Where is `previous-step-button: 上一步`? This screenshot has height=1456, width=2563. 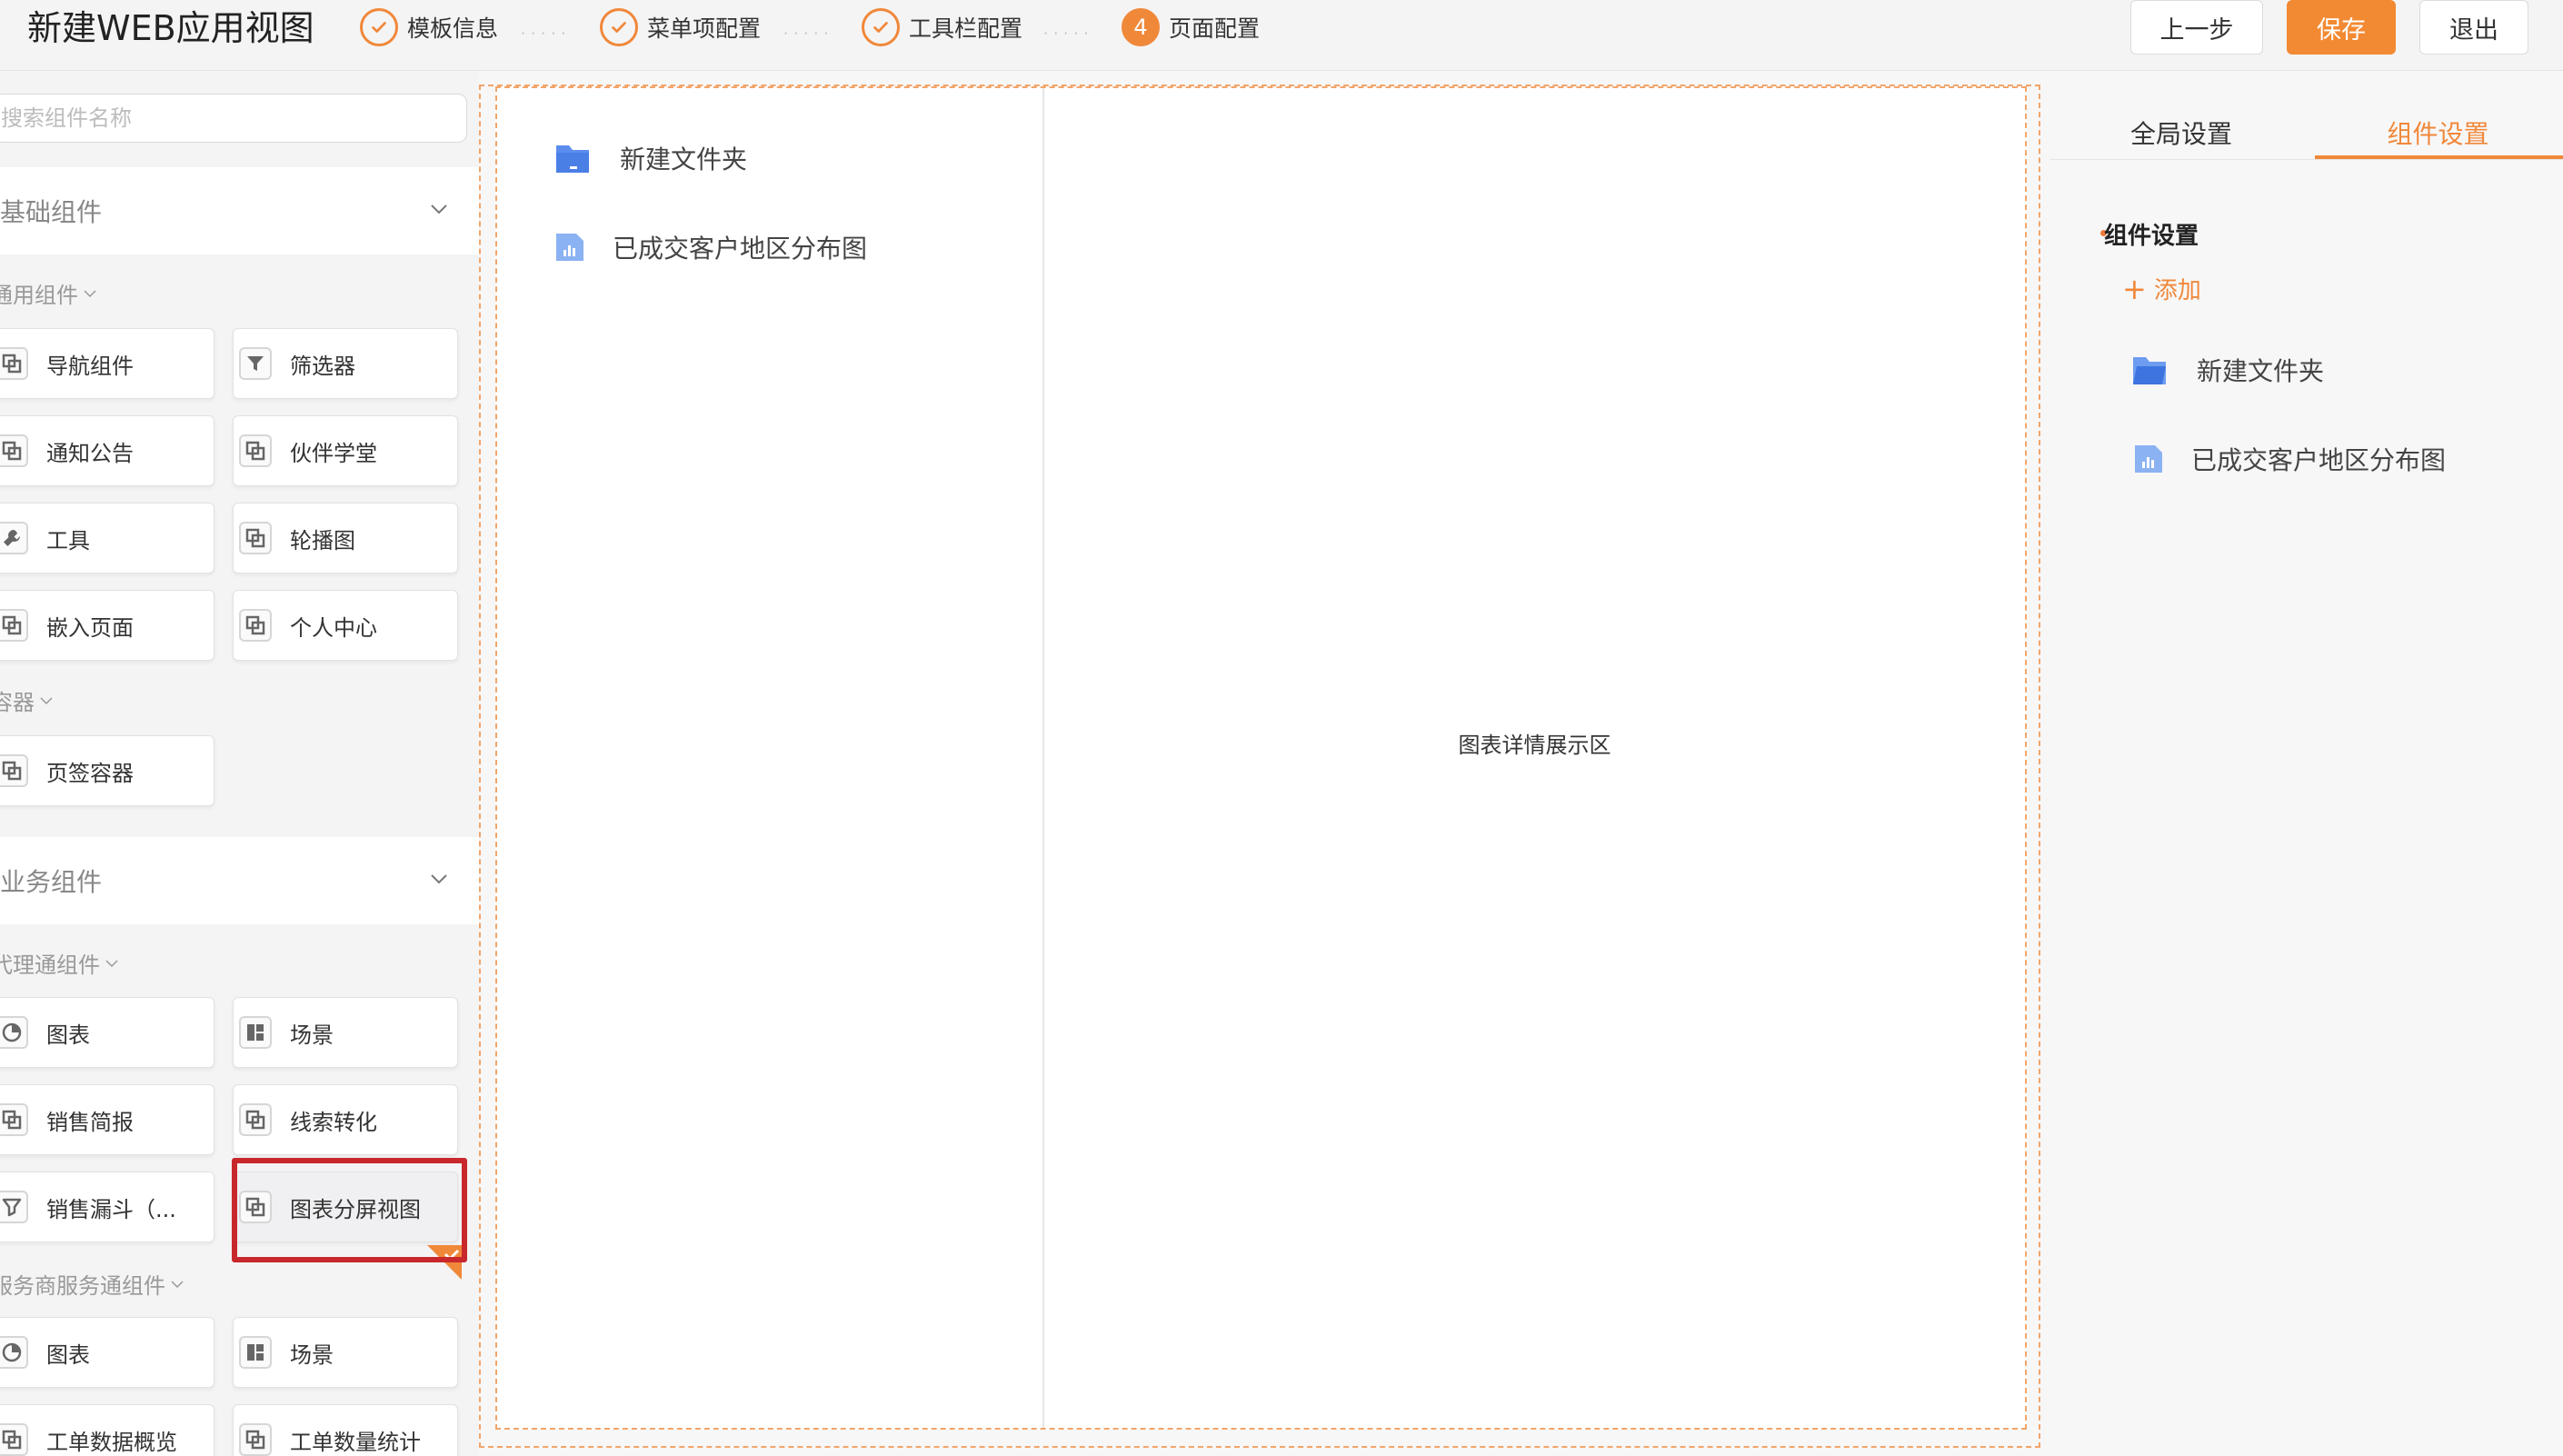 previous-step-button: 上一步 is located at coordinates (2196, 28).